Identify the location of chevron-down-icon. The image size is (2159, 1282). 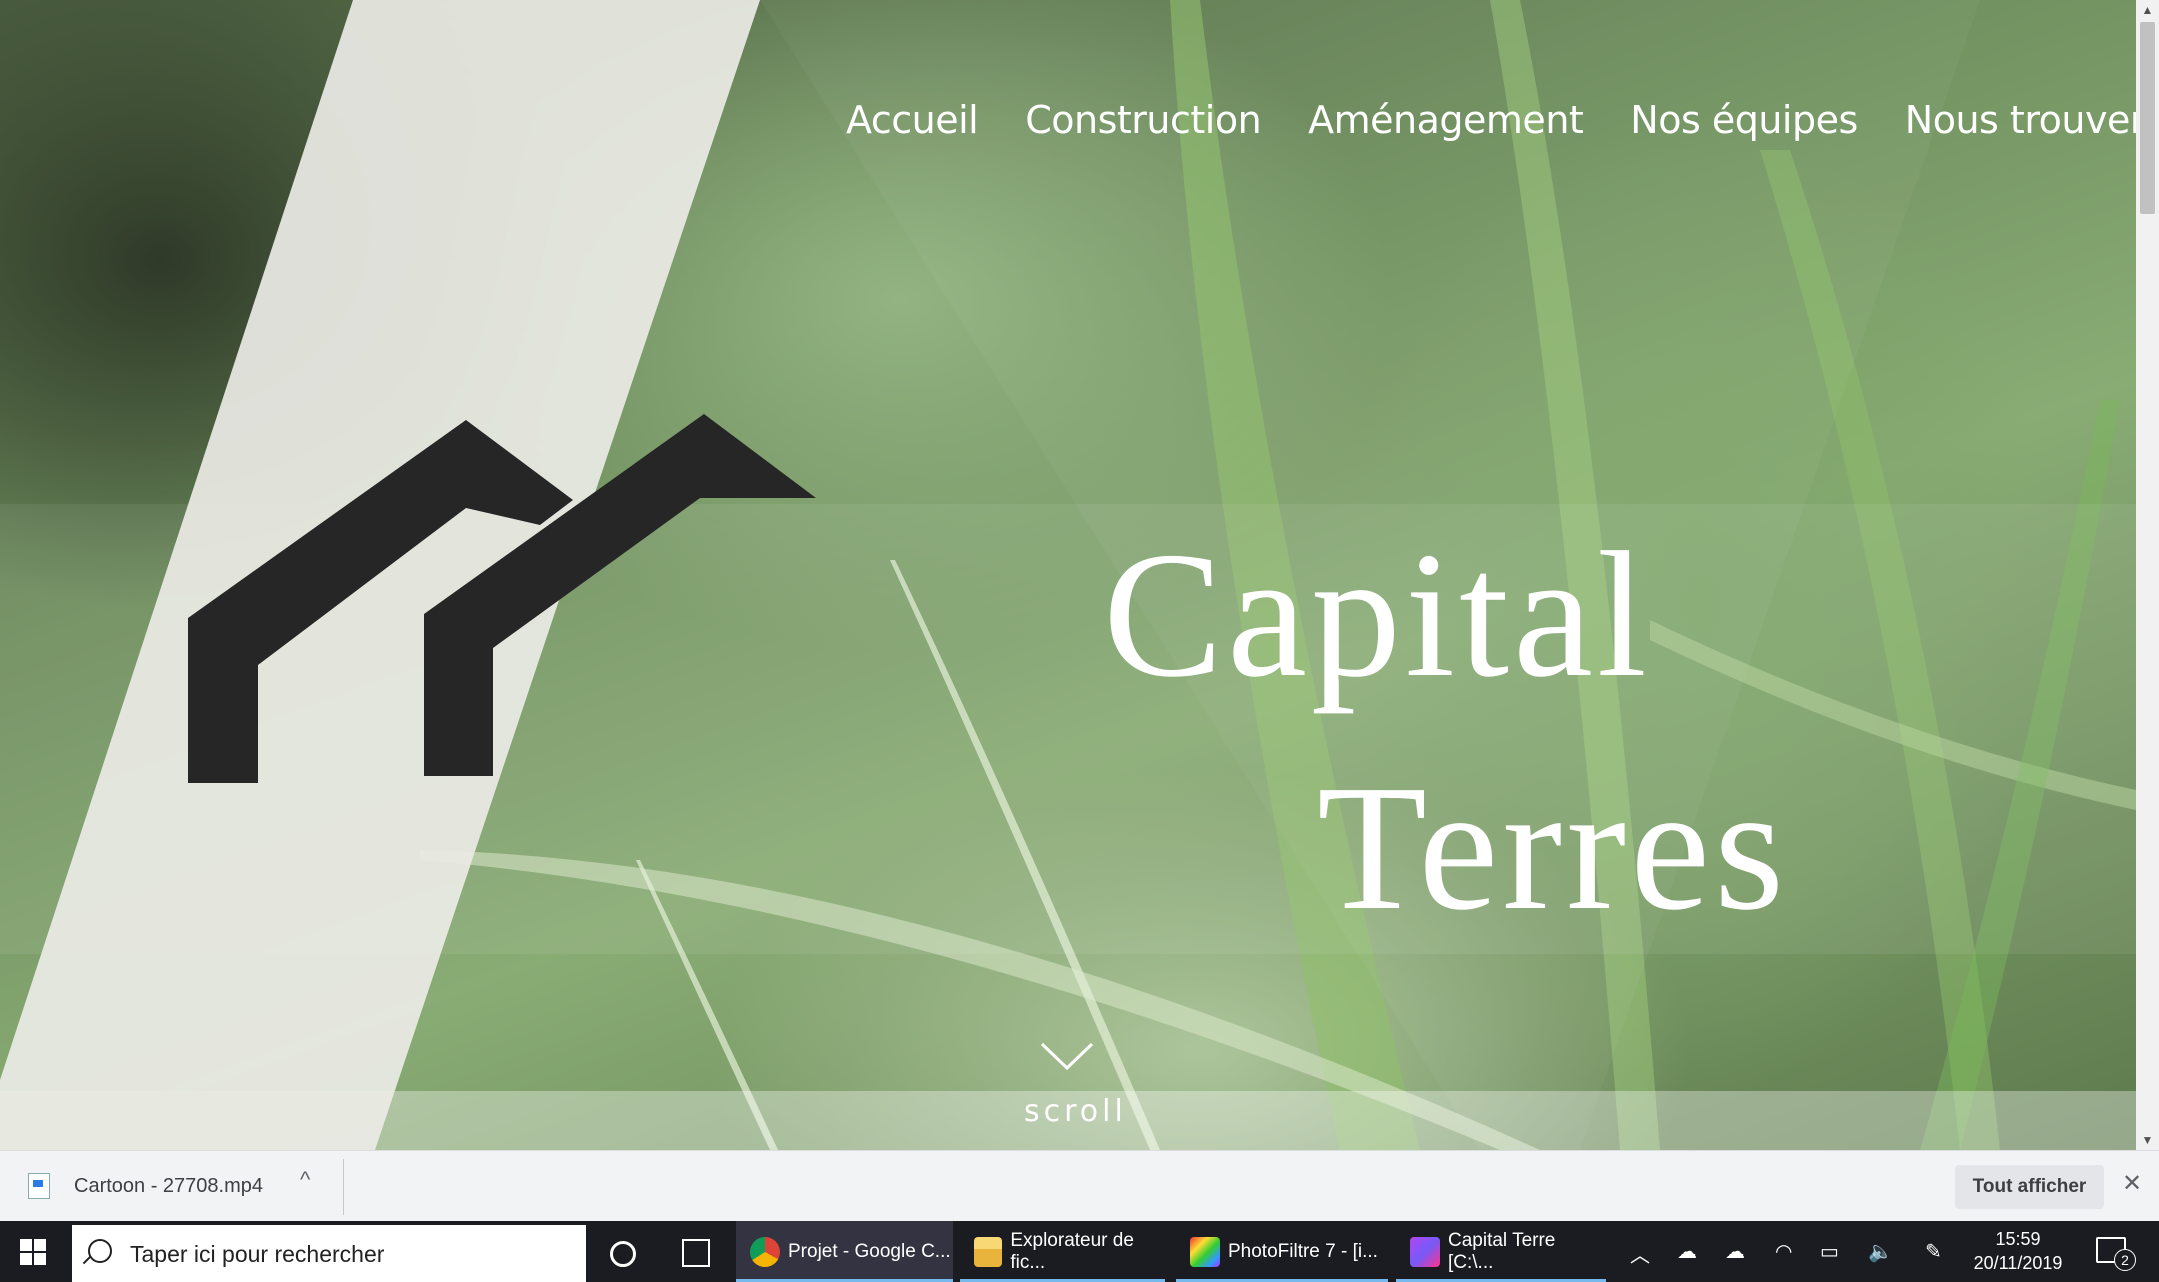
(1067, 1056).